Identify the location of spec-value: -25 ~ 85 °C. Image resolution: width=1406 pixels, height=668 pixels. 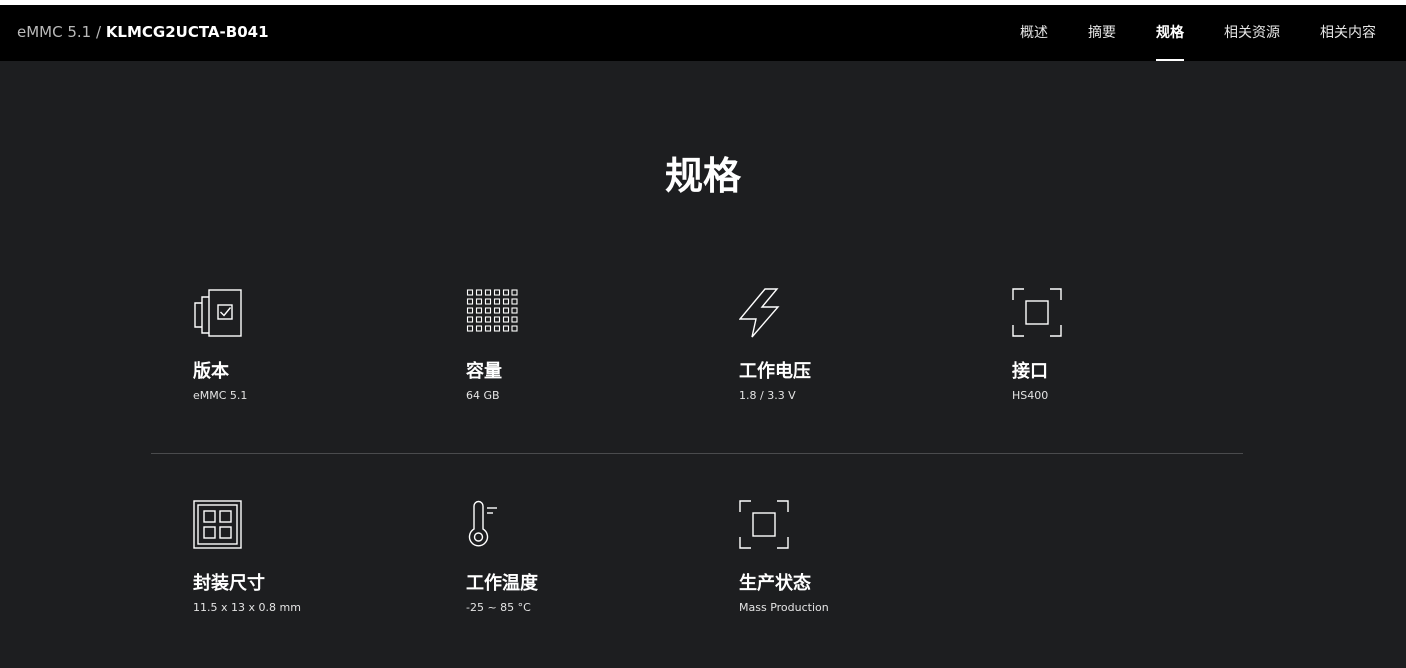
(498, 607).